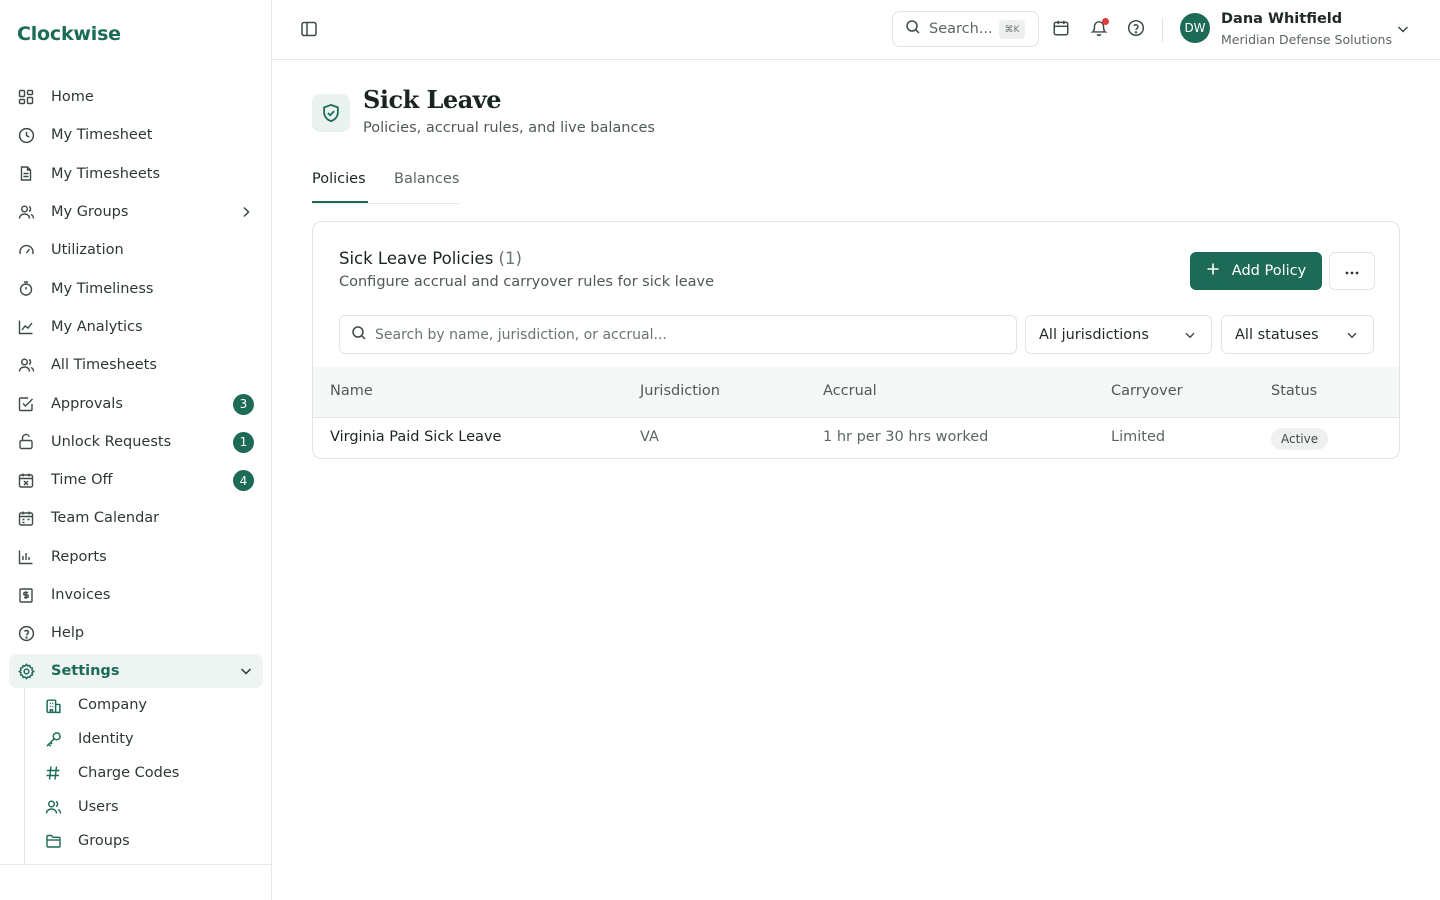 The height and width of the screenshot is (900, 1440). I want to click on sidebar-item-label: My Timesheet, so click(102, 135).